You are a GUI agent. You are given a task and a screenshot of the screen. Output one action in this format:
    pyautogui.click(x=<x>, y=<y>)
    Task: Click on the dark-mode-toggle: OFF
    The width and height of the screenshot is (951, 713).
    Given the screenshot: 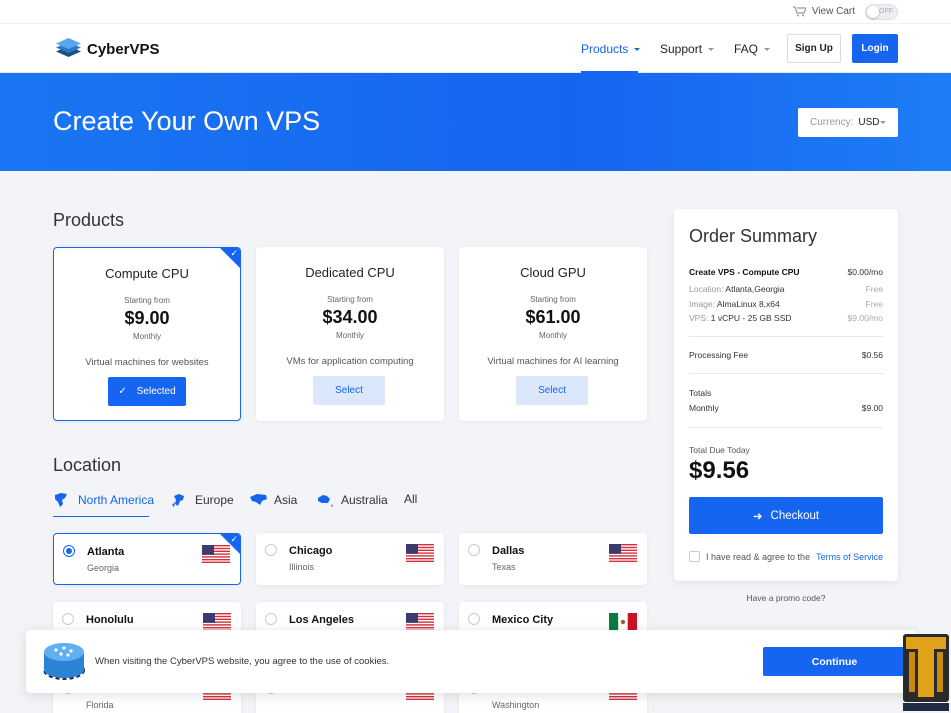 What is the action you would take?
    pyautogui.click(x=881, y=12)
    